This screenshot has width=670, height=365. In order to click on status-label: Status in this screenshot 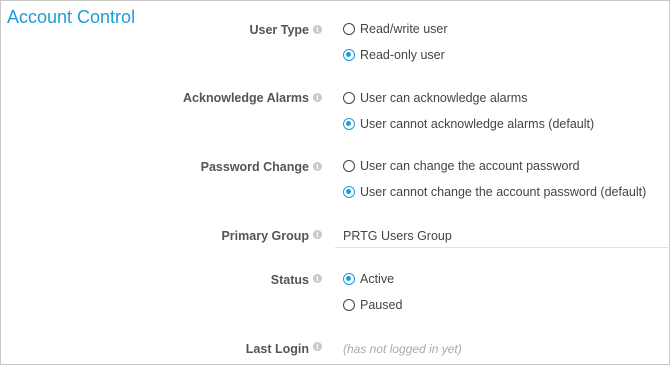, I will do `click(289, 280)`.